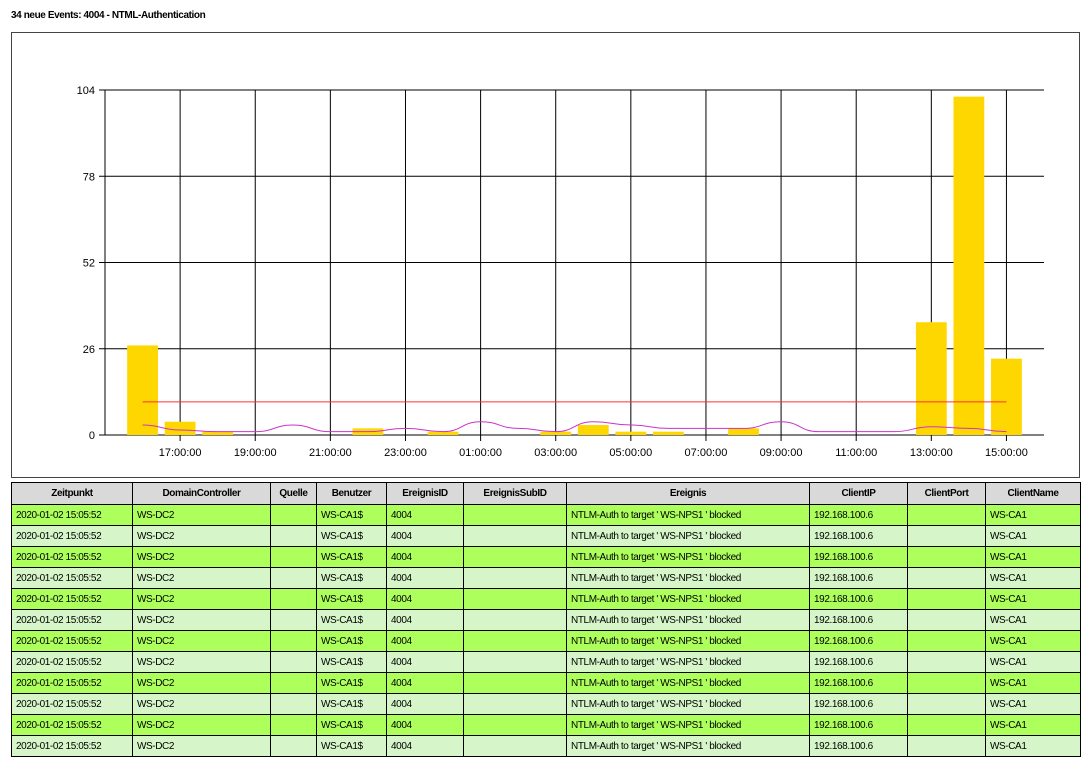 This screenshot has width=1087, height=757. I want to click on column-header-ereignis: Ereignis, so click(688, 493).